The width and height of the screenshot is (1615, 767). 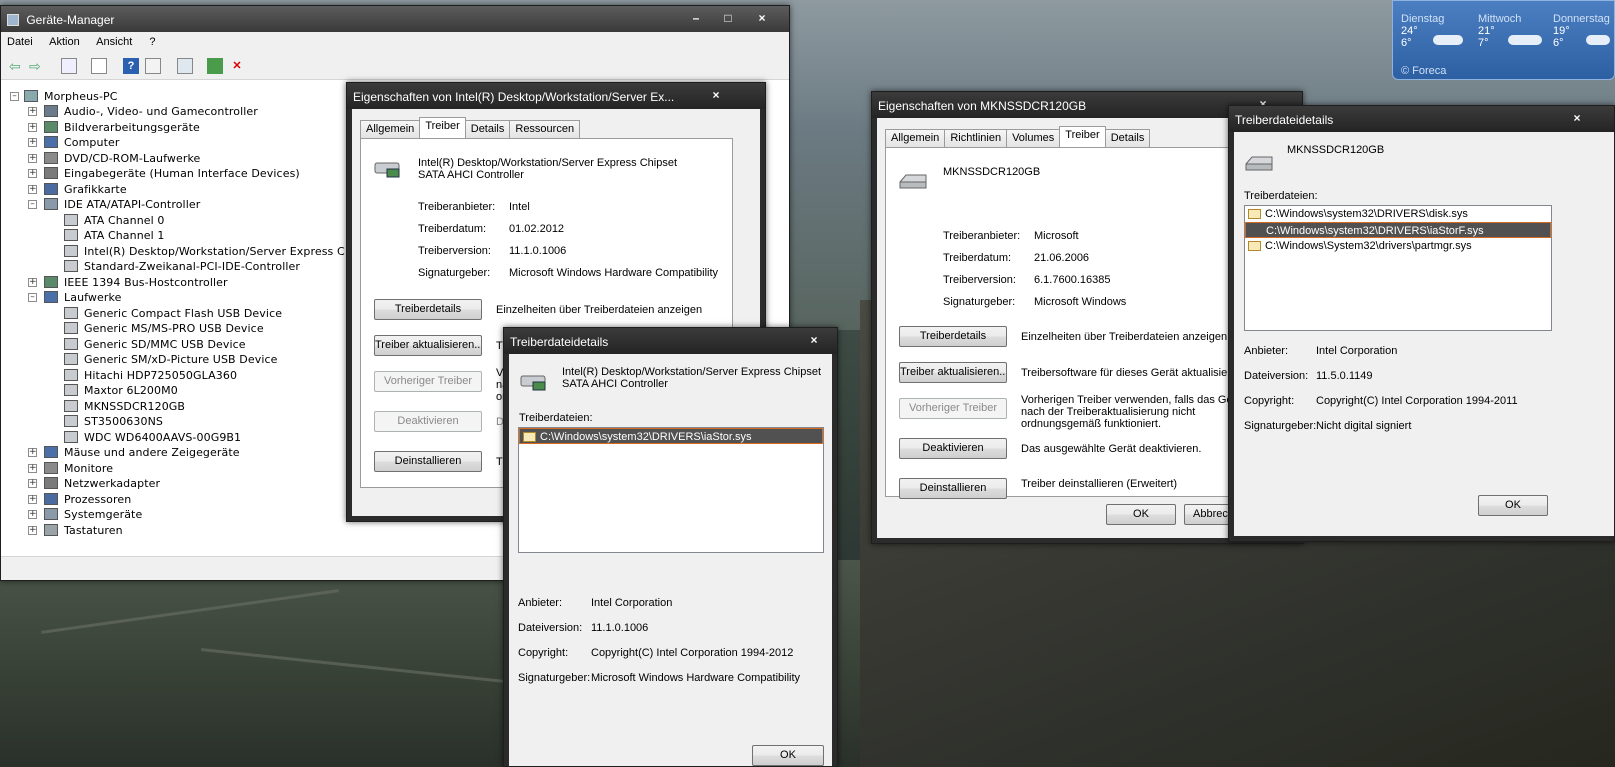 I want to click on tree-item-label: Hitachi HDP725050GLA360, so click(x=161, y=375).